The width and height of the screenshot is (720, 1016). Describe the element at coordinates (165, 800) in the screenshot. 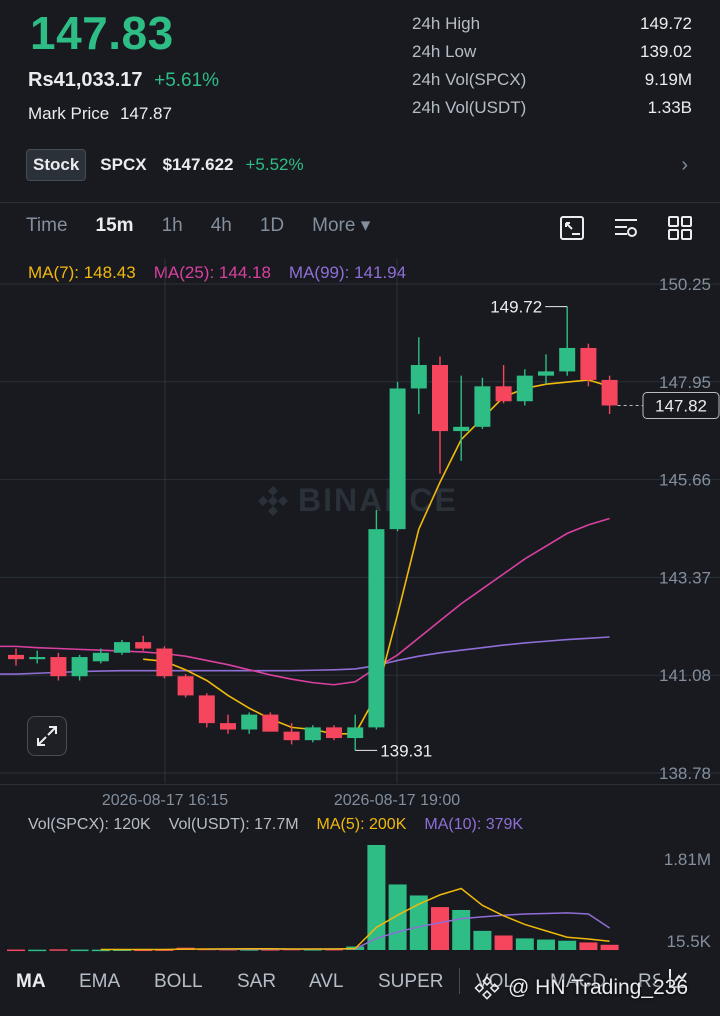

I see `time-axis-label: 2026-08-17 16:15` at that location.